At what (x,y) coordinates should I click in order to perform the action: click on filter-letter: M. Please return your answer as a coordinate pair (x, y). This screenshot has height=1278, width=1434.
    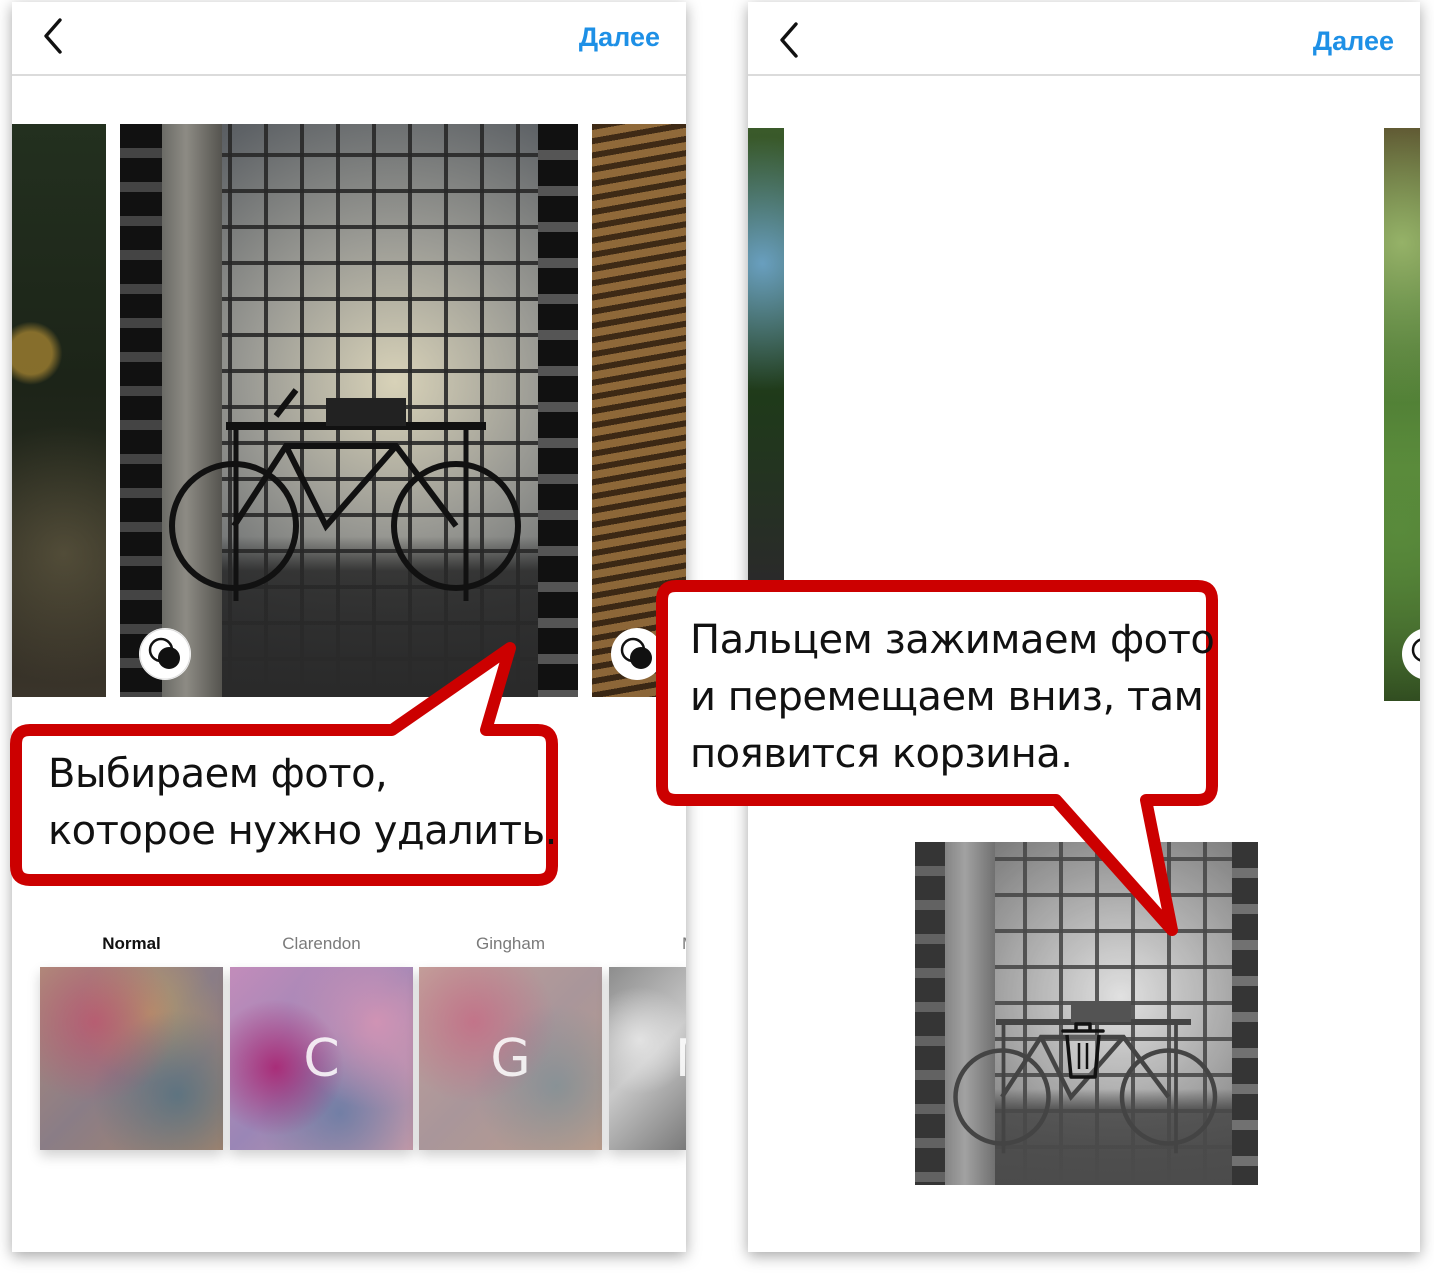
    Looking at the image, I should click on (647, 1059).